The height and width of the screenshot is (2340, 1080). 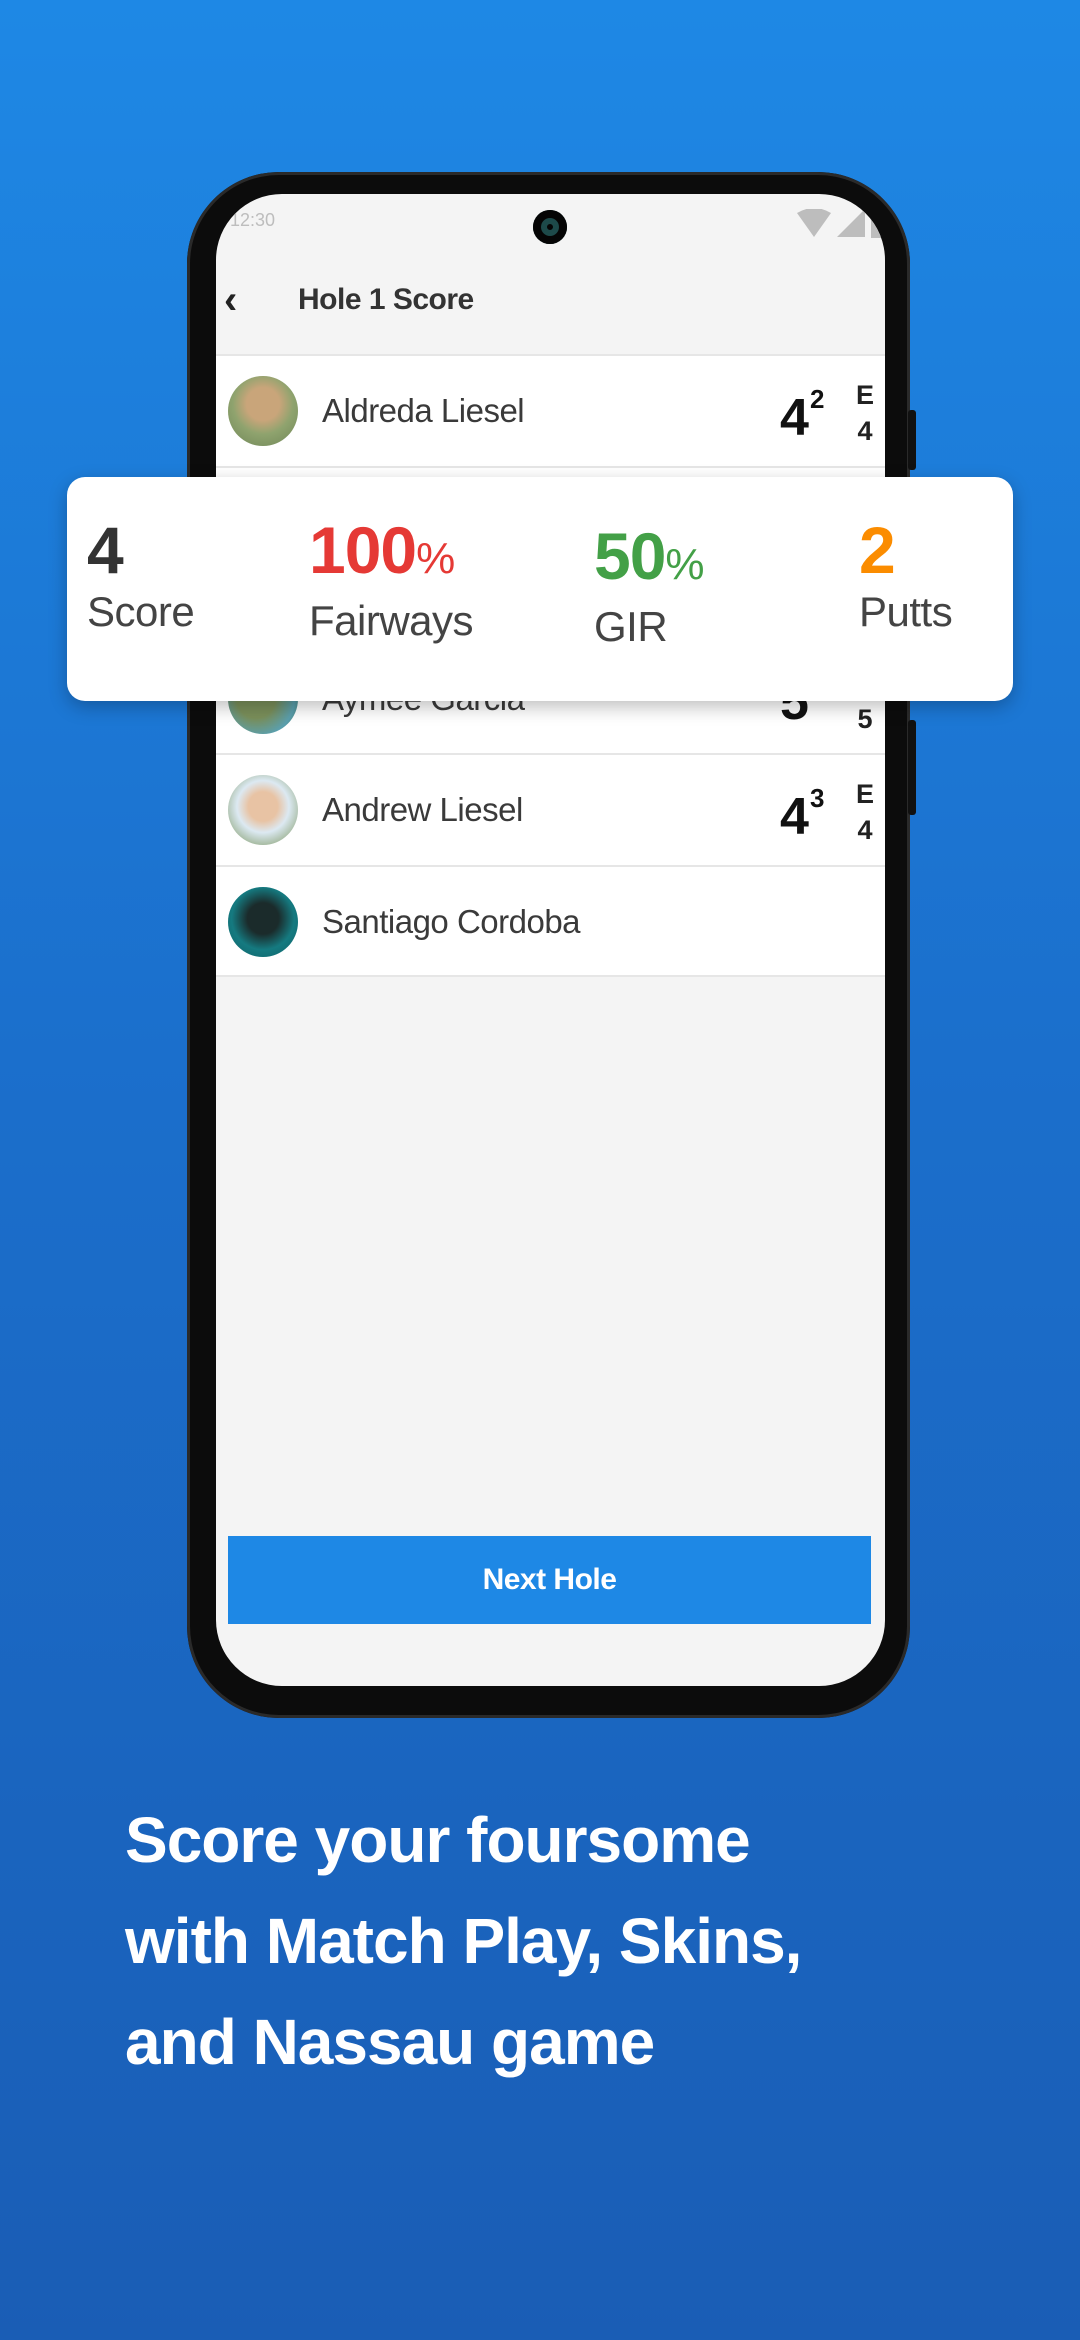 What do you see at coordinates (253, 220) in the screenshot?
I see `status-time: 12:30` at bounding box center [253, 220].